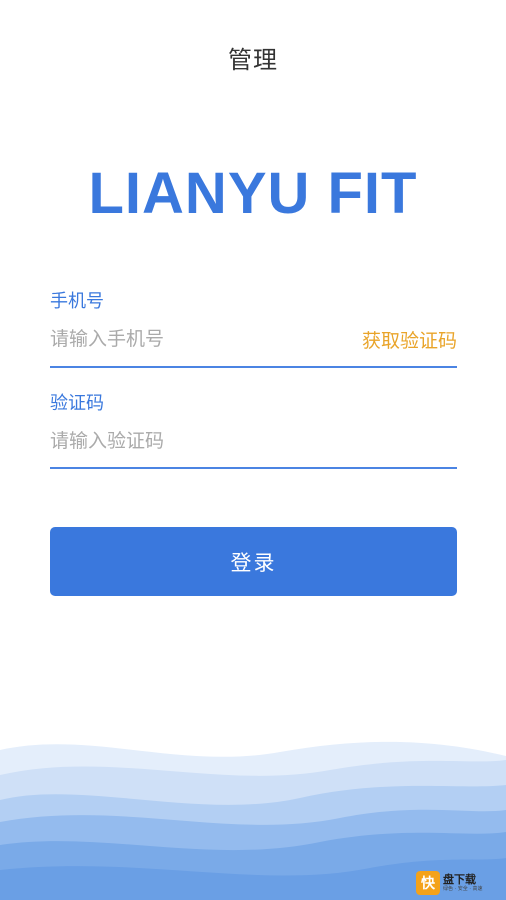 Image resolution: width=506 pixels, height=900 pixels. I want to click on watermark-sub-text: 绿色 · 安全 · 高速, so click(463, 889).